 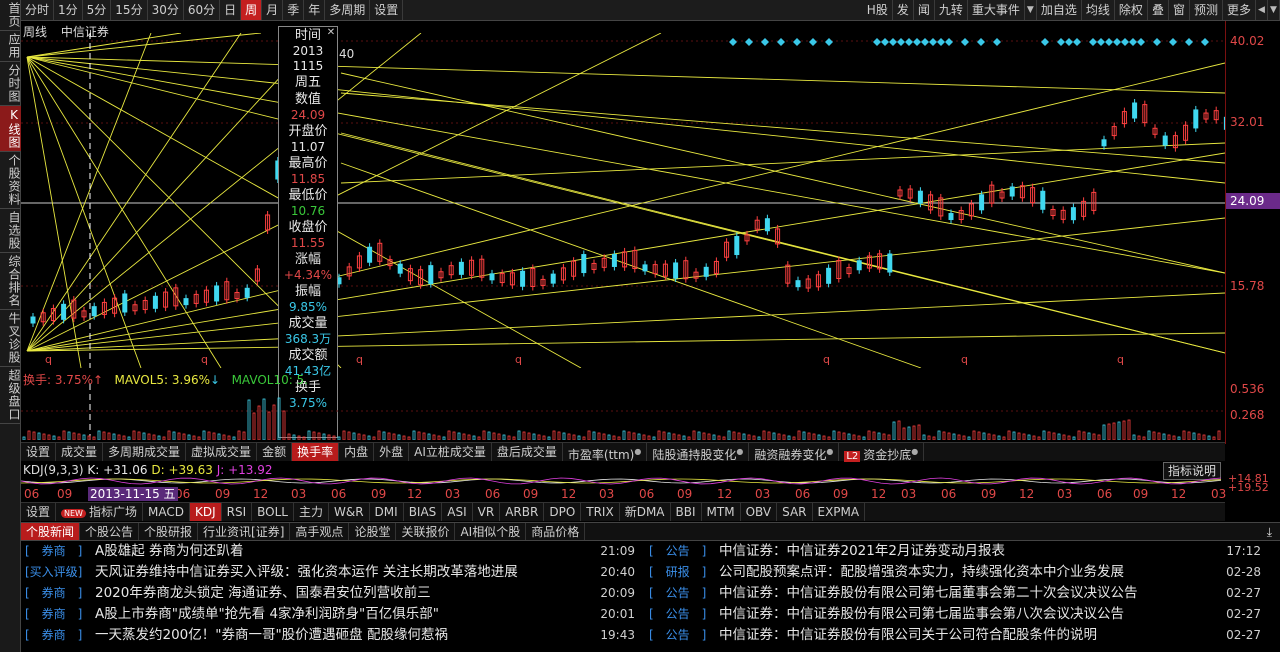 I want to click on news-title: 2020年券商龙头锁定 海通证券、国泰君安位列营收前三, so click(x=263, y=593).